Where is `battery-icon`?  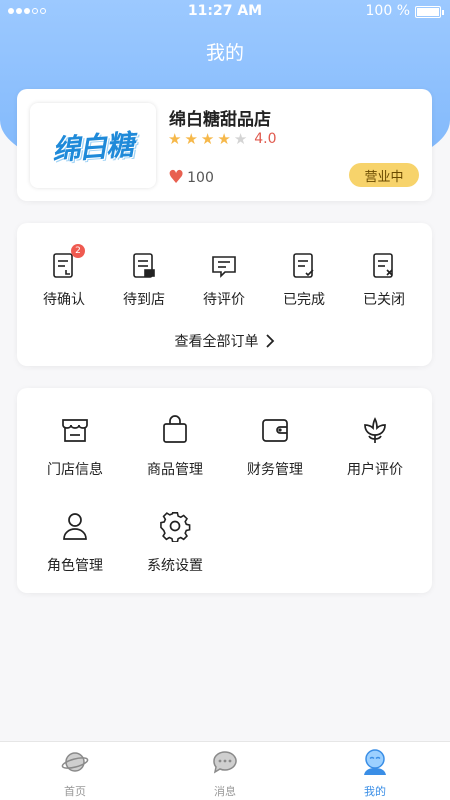
battery-icon is located at coordinates (429, 12).